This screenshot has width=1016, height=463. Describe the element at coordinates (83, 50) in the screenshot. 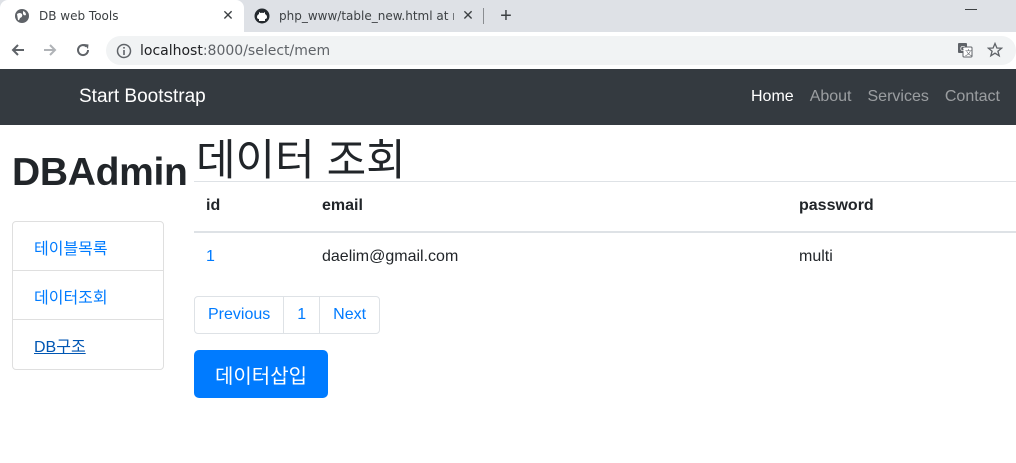

I see `reload-icon` at that location.